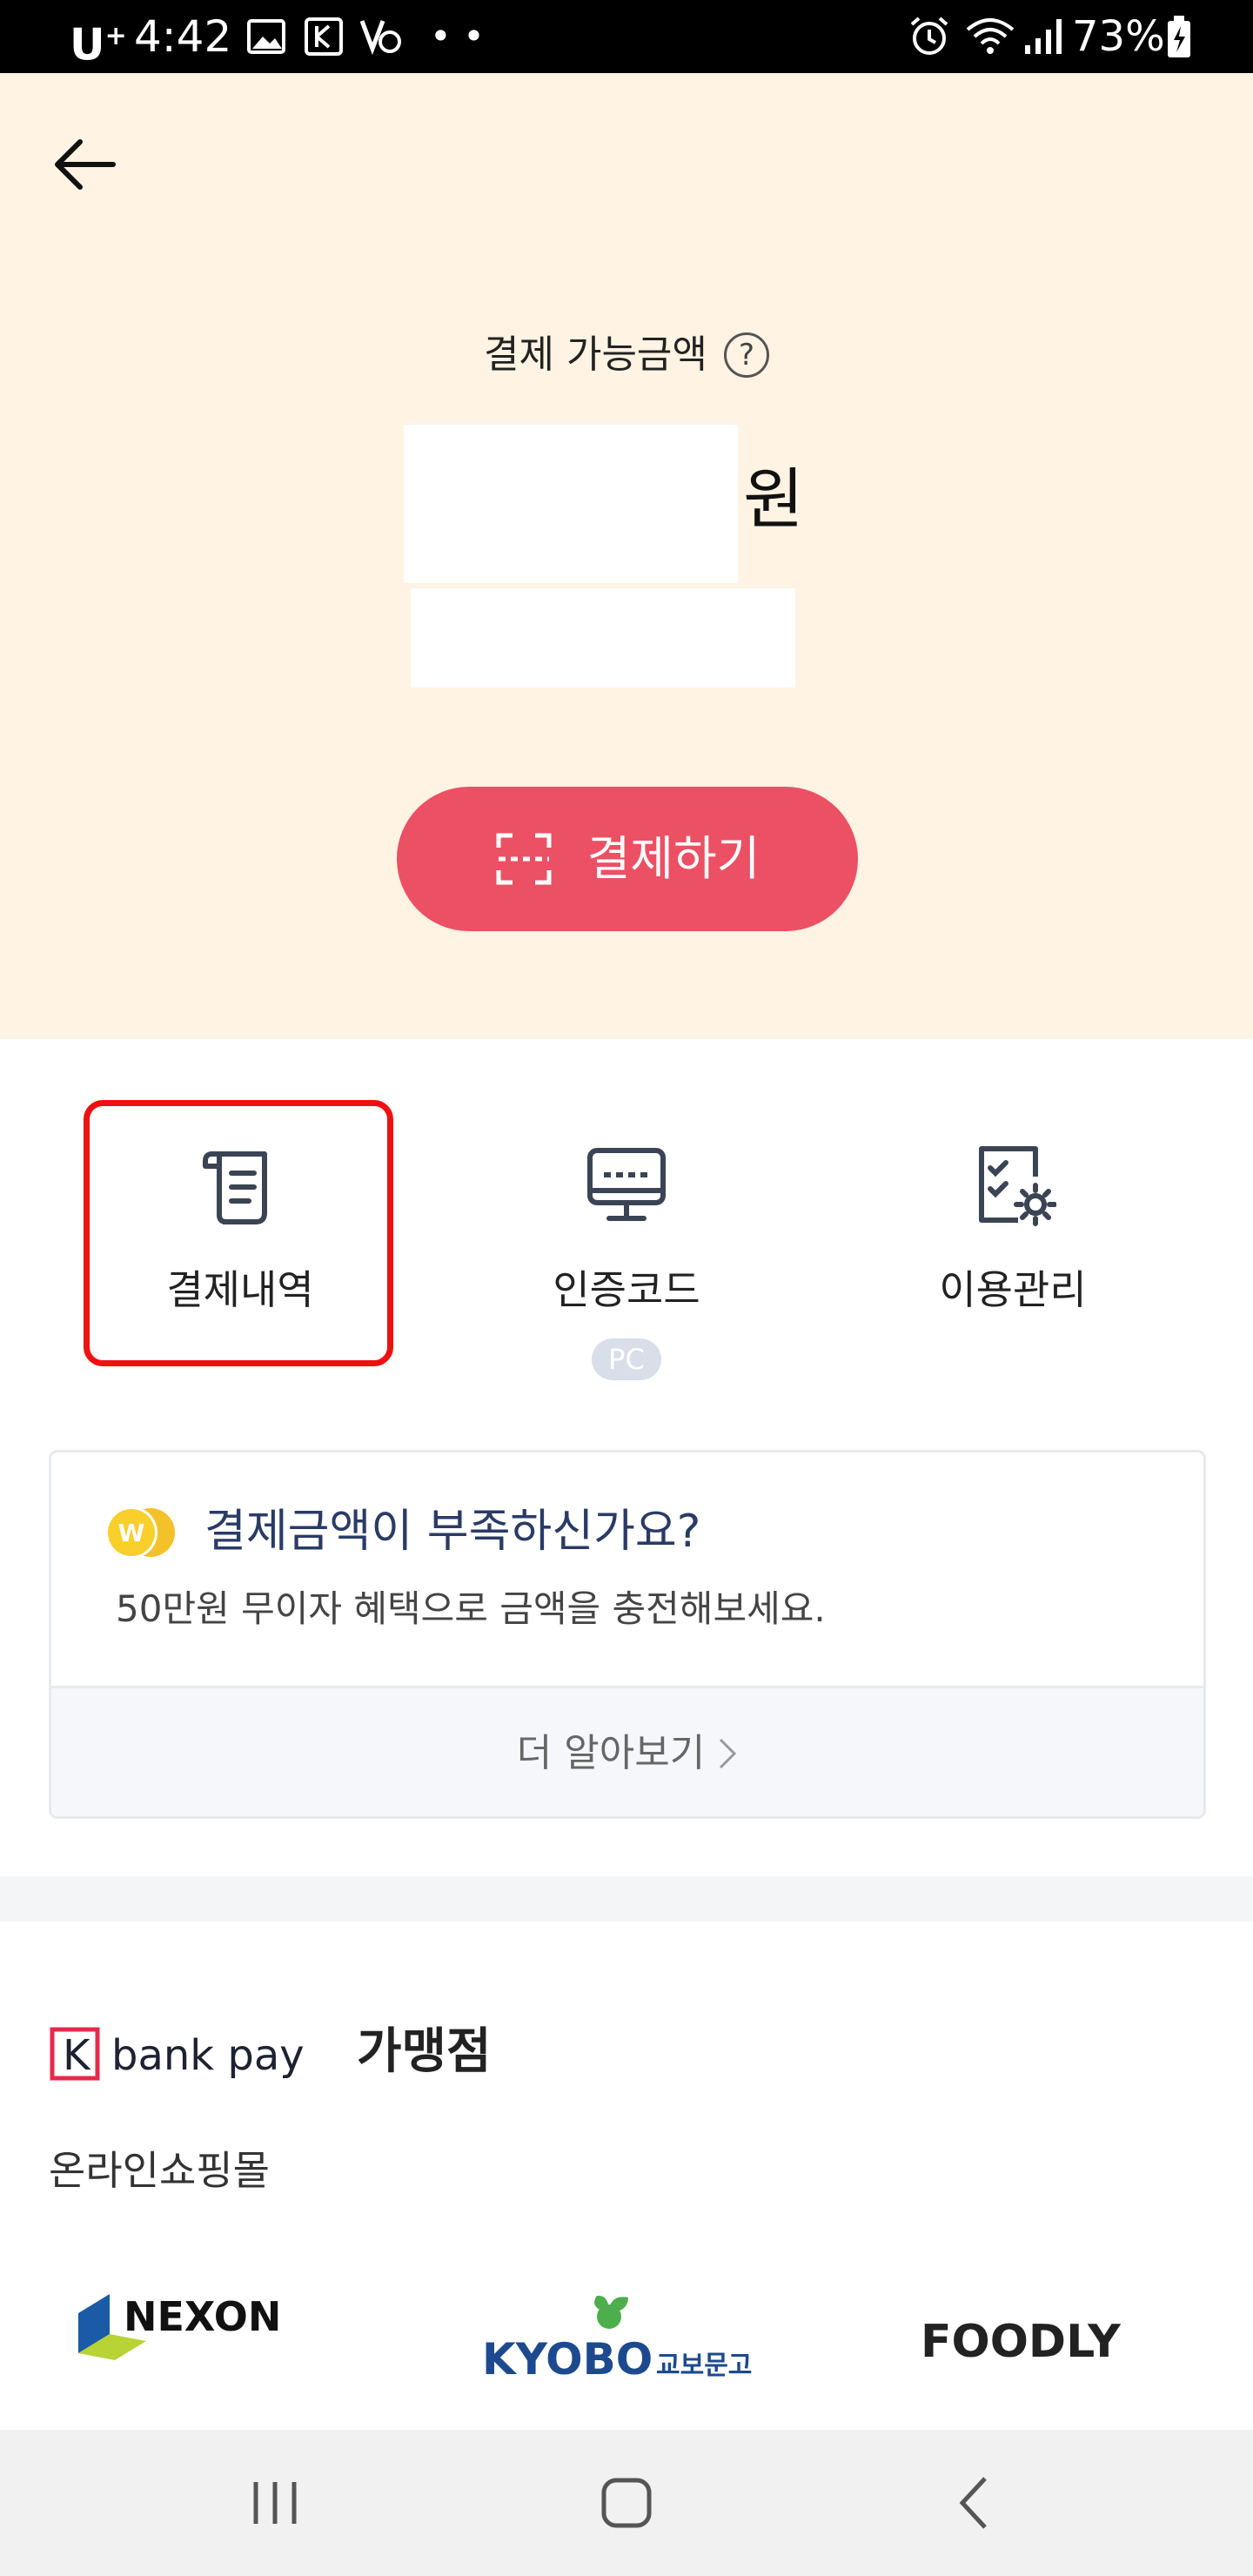  What do you see at coordinates (183, 37) in the screenshot?
I see `status-time: 4:42` at bounding box center [183, 37].